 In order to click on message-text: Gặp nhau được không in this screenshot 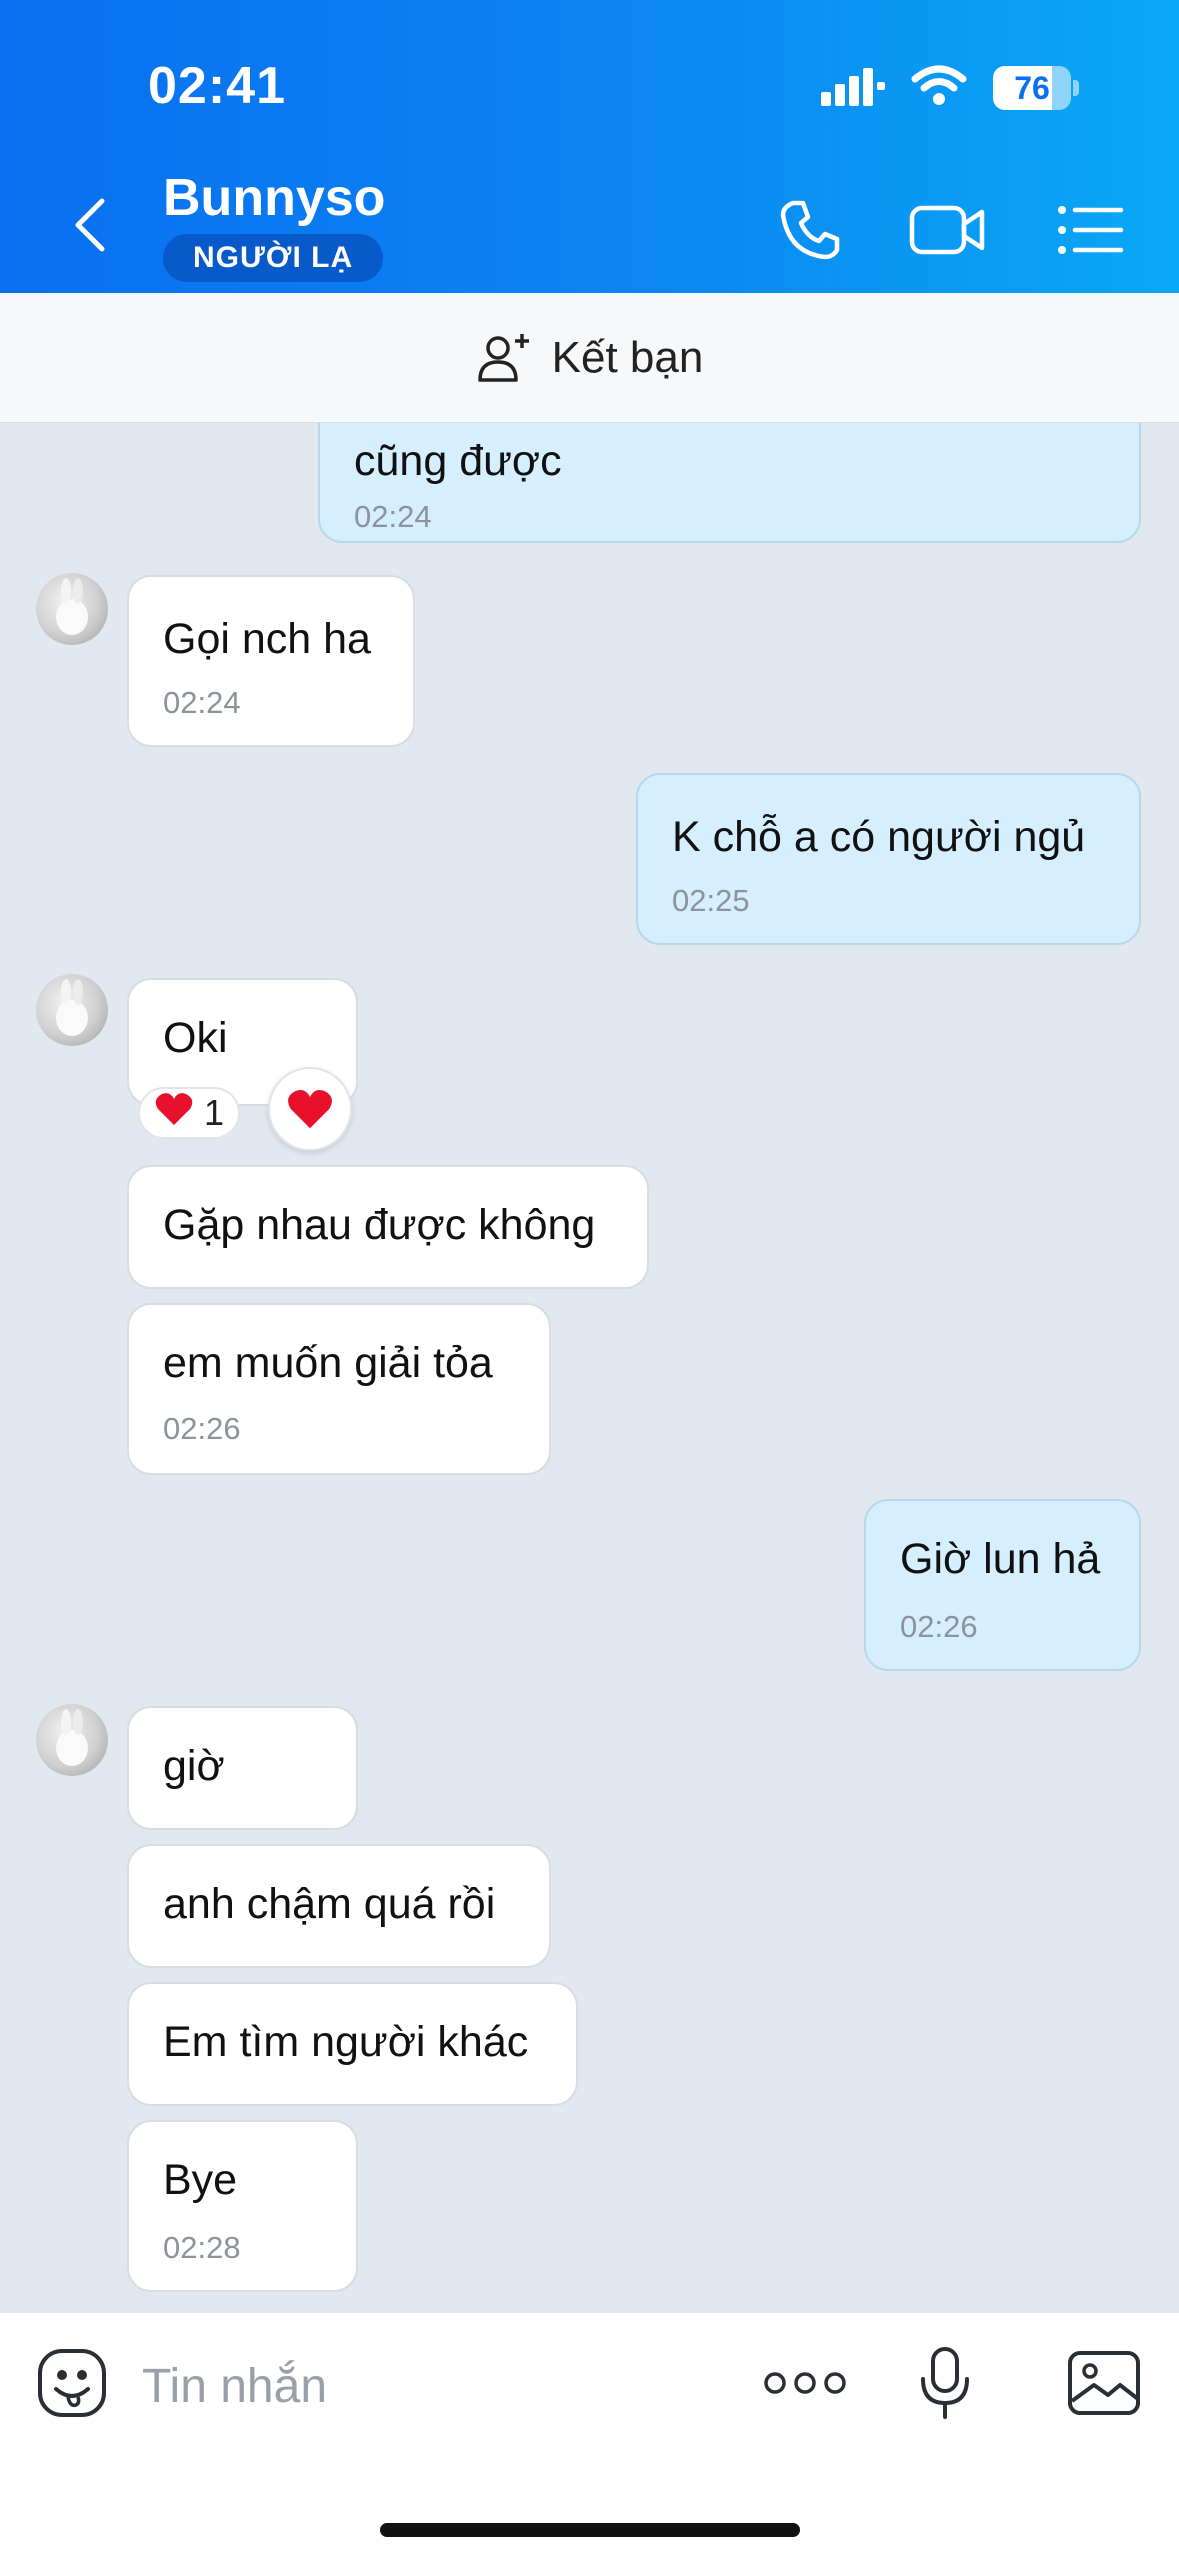, I will do `click(379, 1225)`.